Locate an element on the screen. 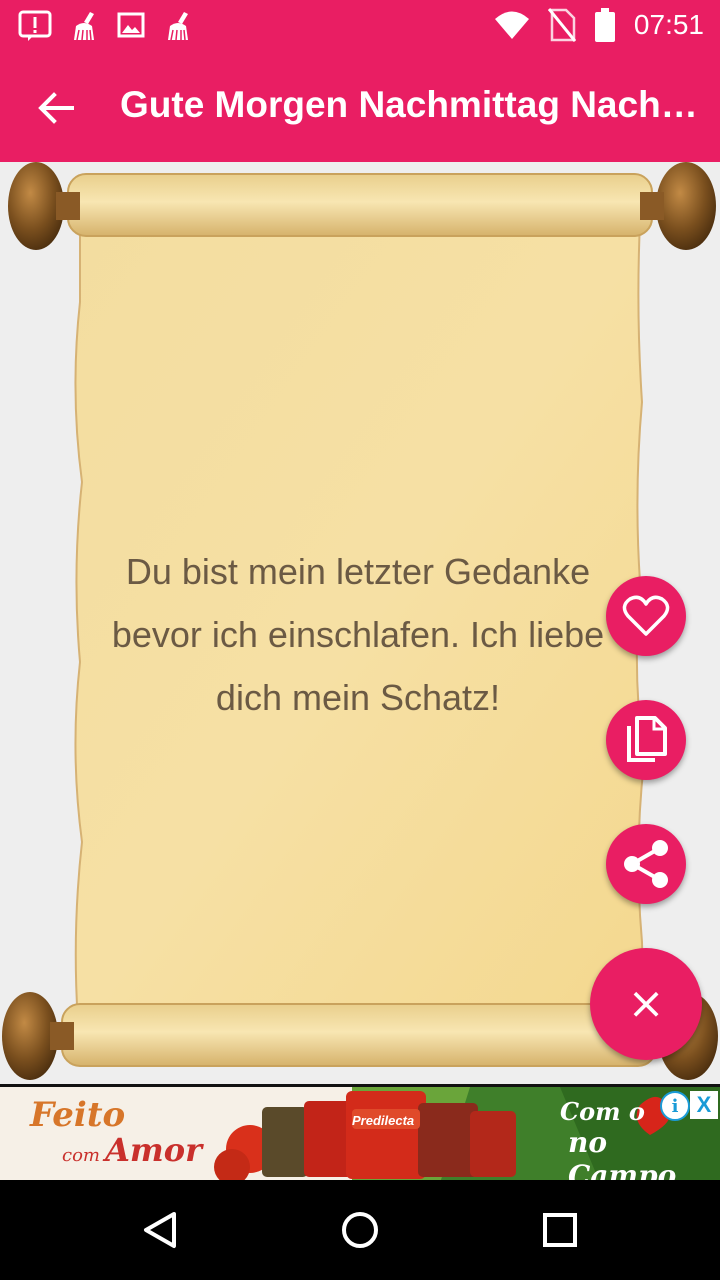  battery-icon is located at coordinates (604, 25).